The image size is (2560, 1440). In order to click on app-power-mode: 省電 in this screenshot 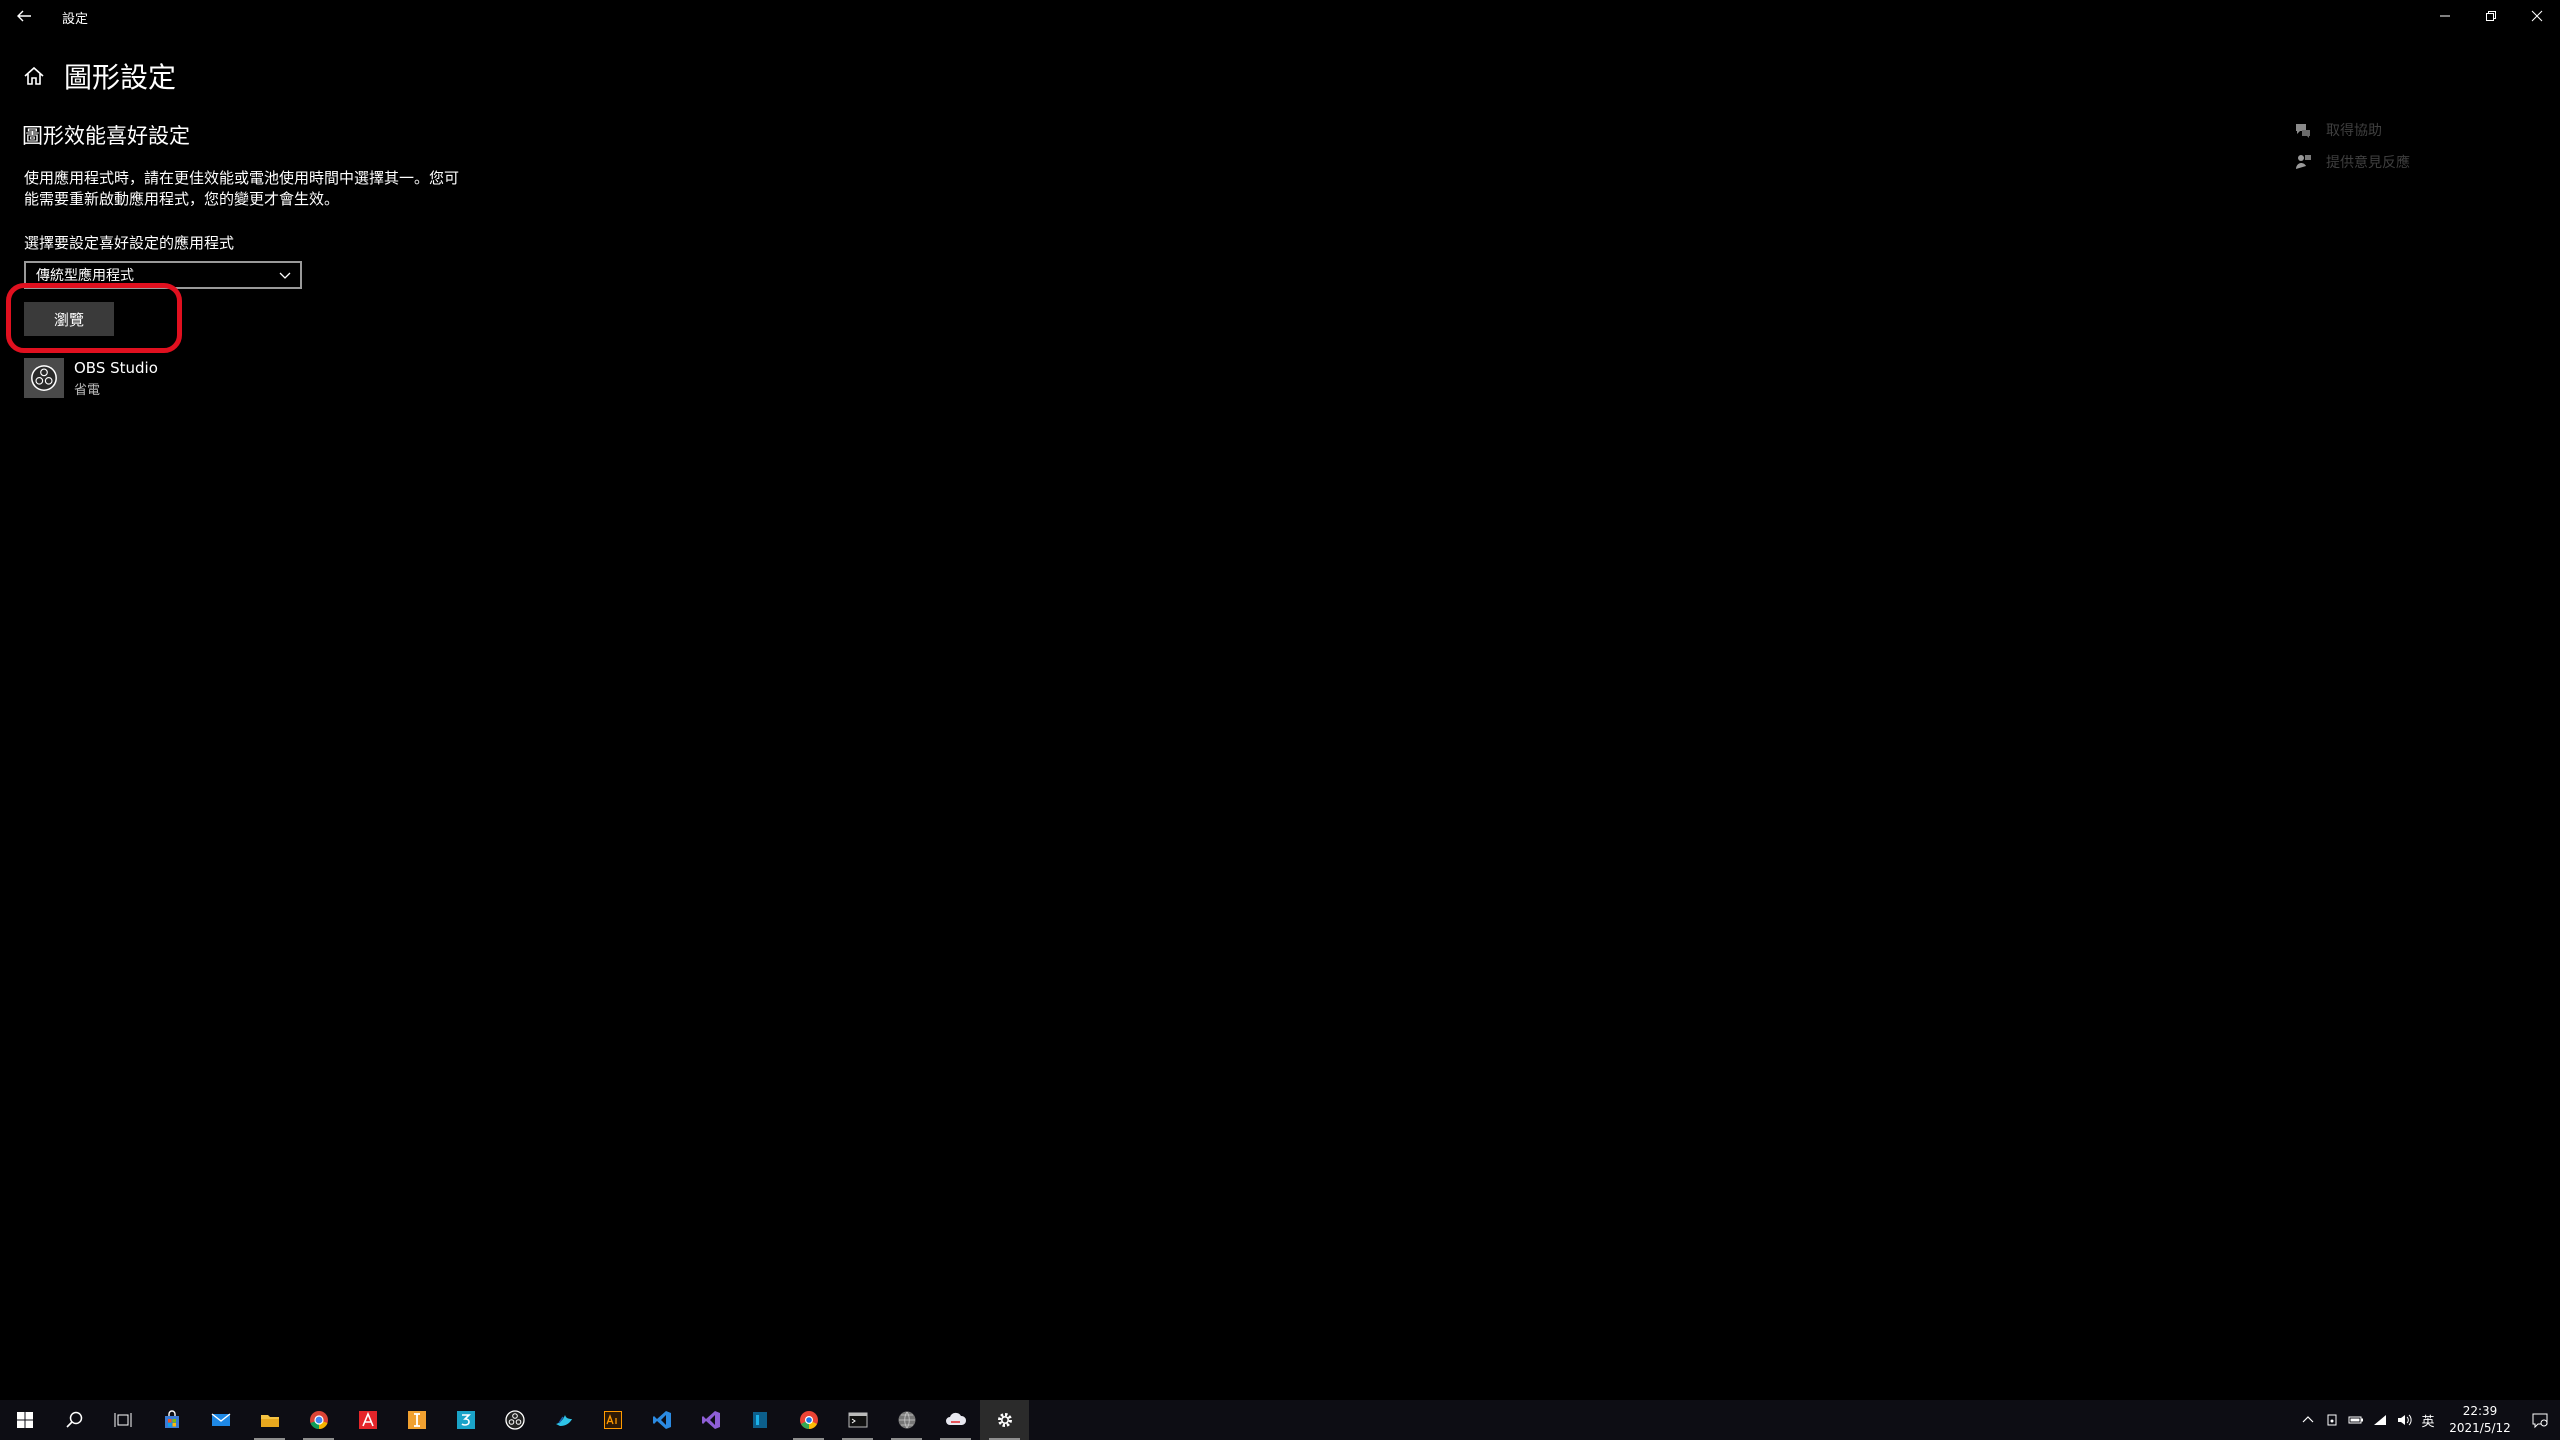, I will do `click(87, 390)`.